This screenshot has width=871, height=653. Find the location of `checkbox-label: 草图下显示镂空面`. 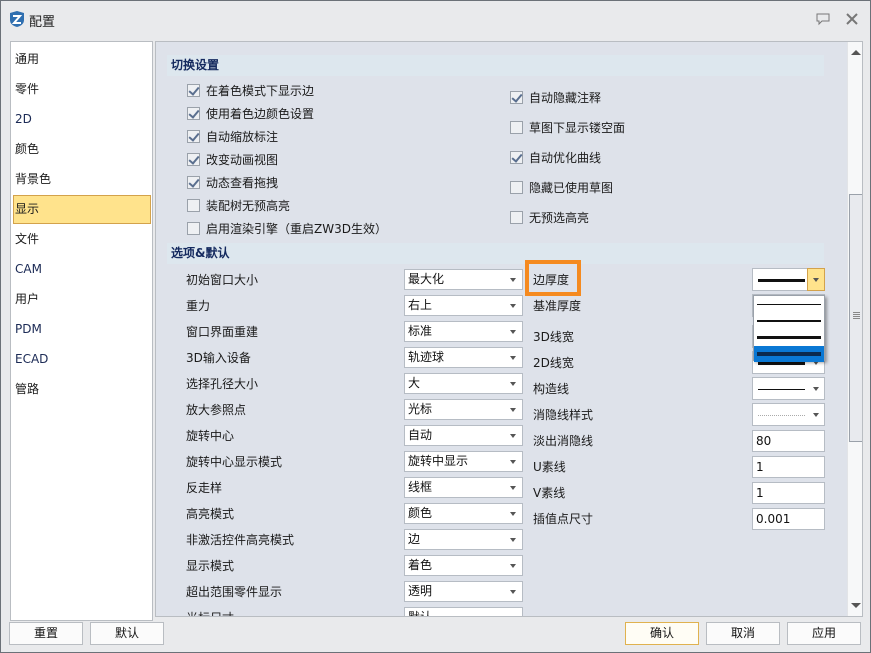

checkbox-label: 草图下显示镂空面 is located at coordinates (577, 127).